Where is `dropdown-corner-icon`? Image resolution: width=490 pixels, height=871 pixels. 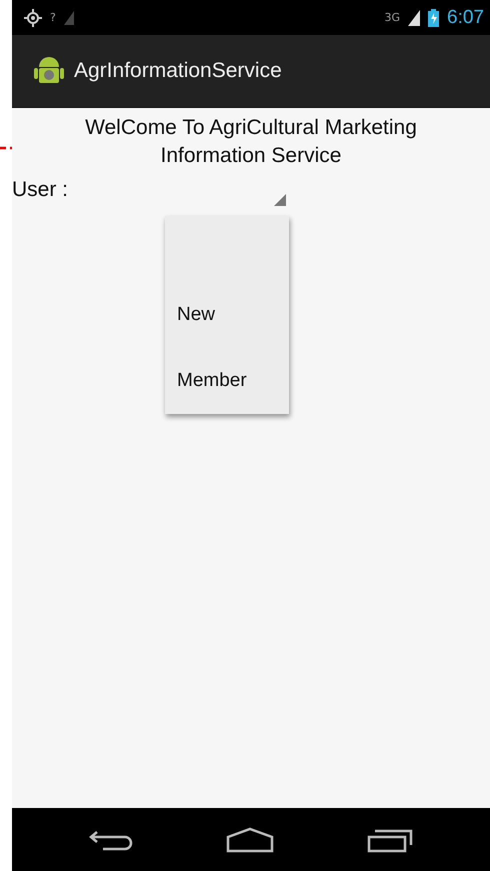 dropdown-corner-icon is located at coordinates (280, 200).